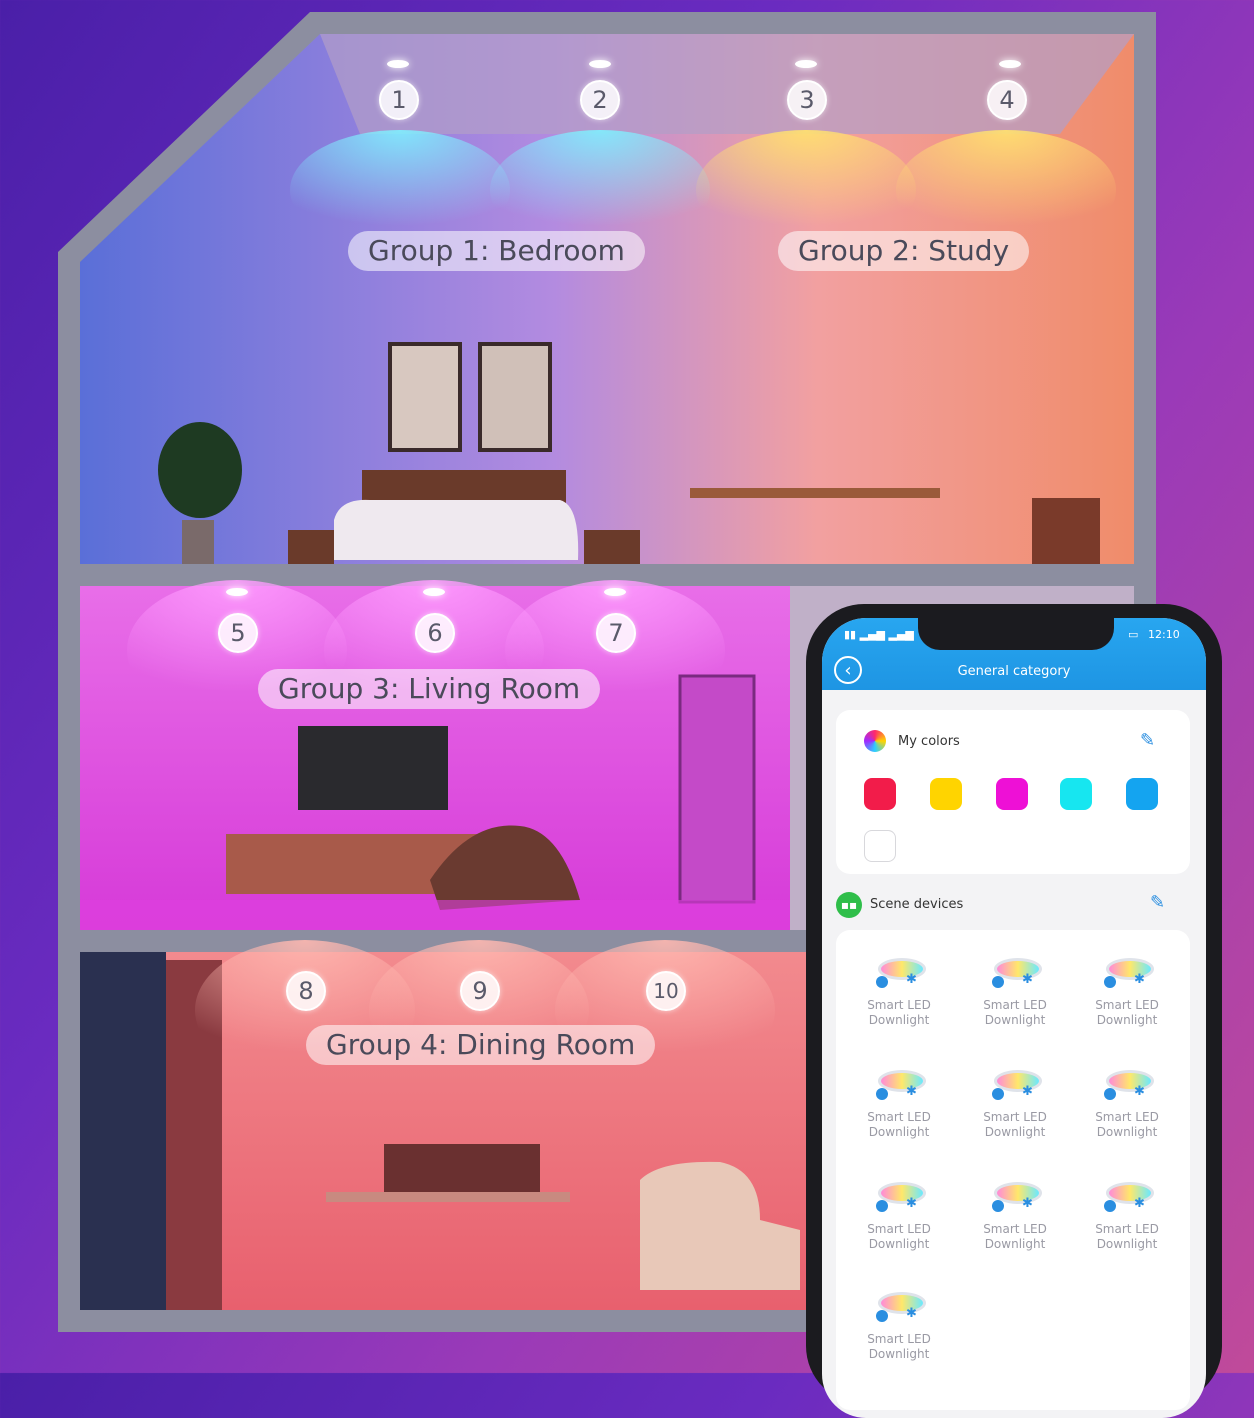  I want to click on light-number: 1, so click(399, 100).